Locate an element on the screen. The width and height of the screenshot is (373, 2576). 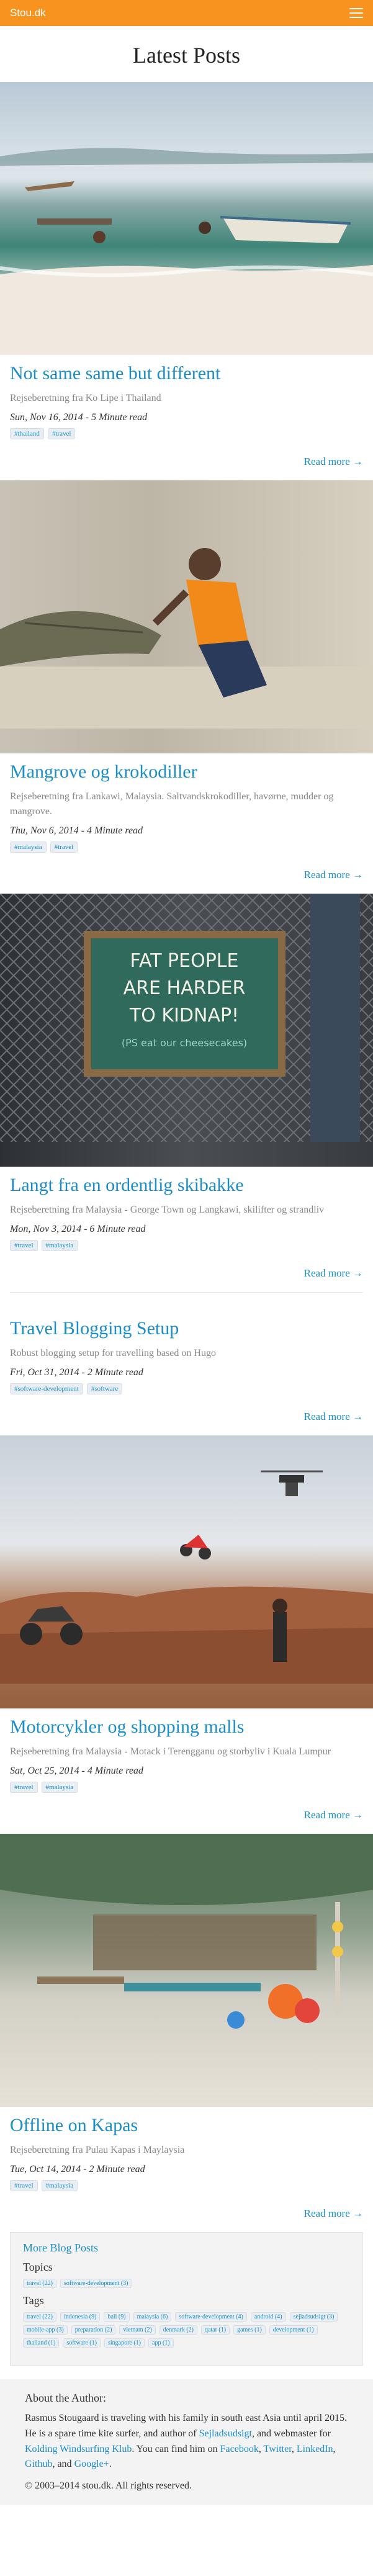
post-meta: Thu, Nov 6, 2014 - 4 Minute read is located at coordinates (76, 830).